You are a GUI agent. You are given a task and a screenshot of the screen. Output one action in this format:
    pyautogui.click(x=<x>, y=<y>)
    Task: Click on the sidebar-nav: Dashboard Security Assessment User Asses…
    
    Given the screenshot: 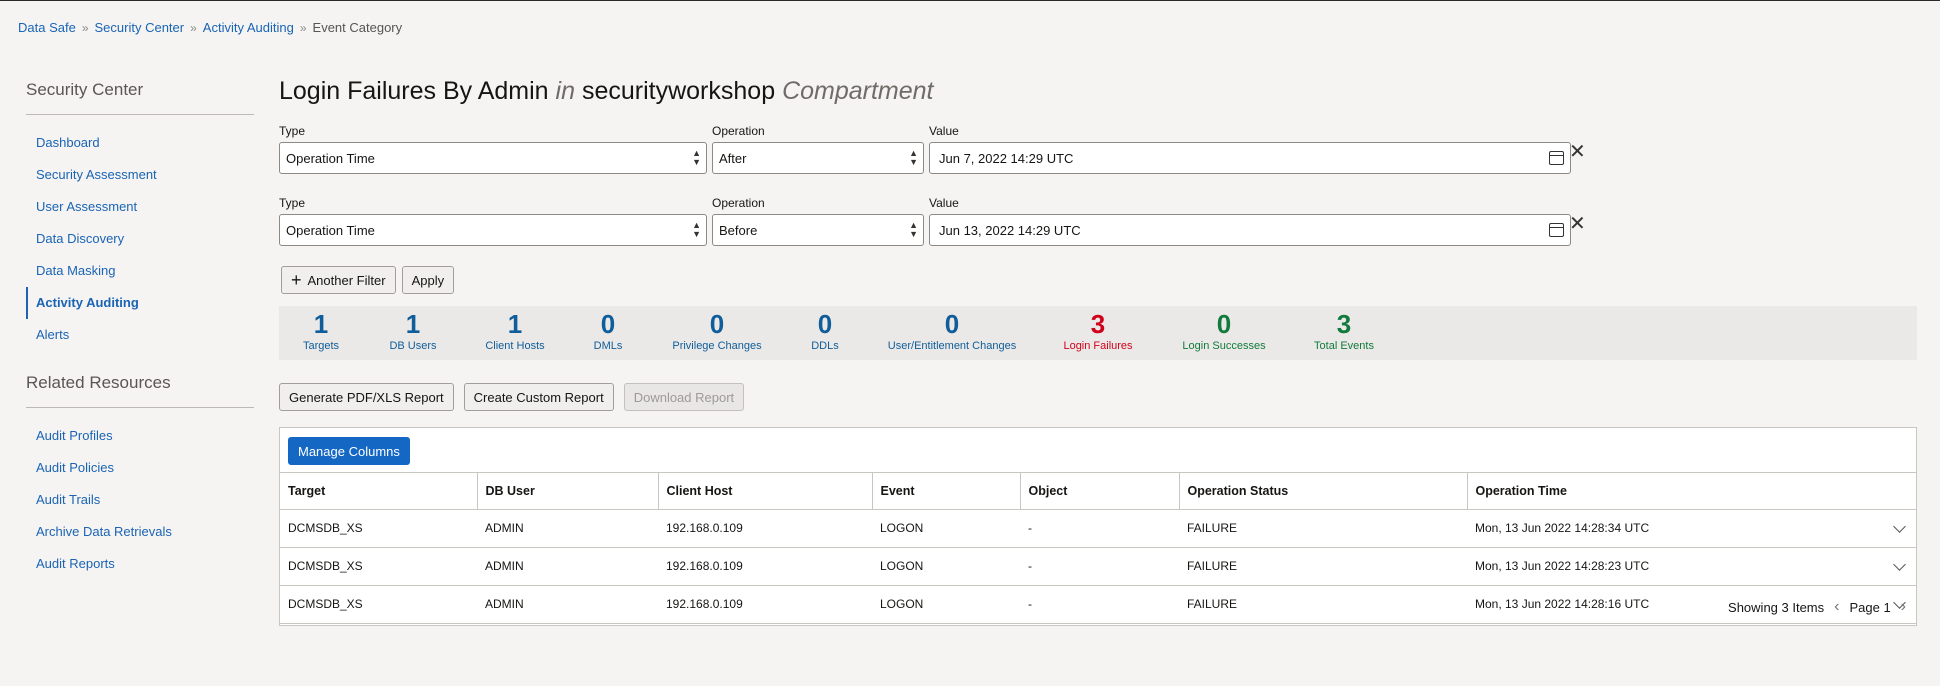 What is the action you would take?
    pyautogui.click(x=140, y=242)
    